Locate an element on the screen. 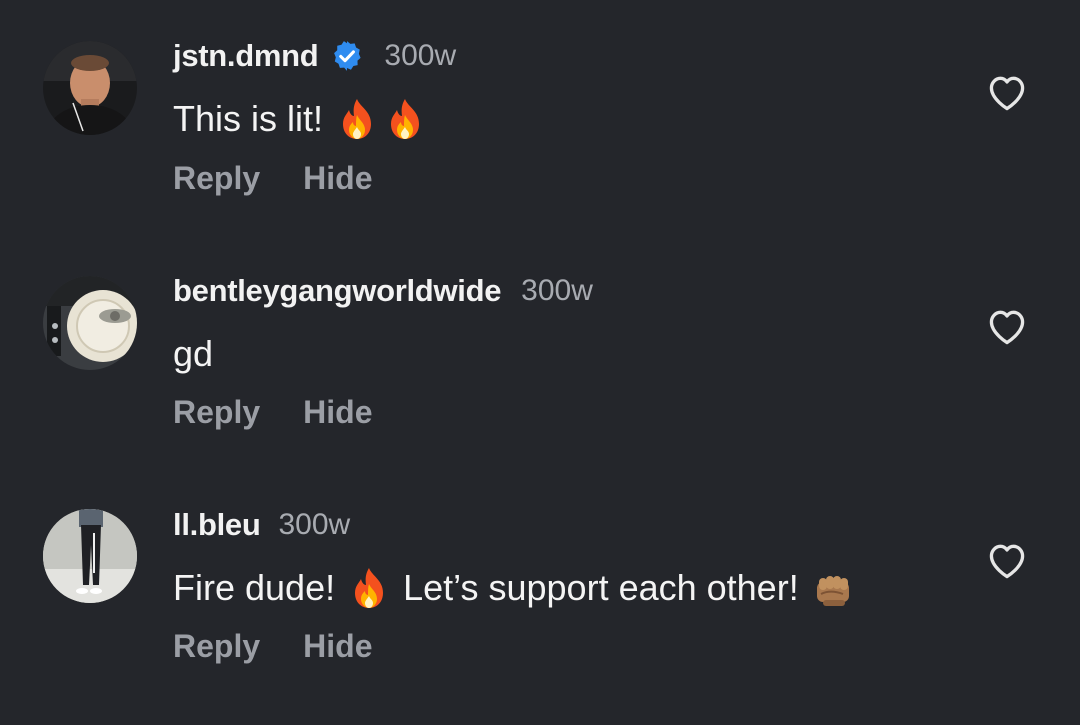 Image resolution: width=1080 pixels, height=725 pixels. comment-text-continued: Let’s support each other! is located at coordinates (601, 587).